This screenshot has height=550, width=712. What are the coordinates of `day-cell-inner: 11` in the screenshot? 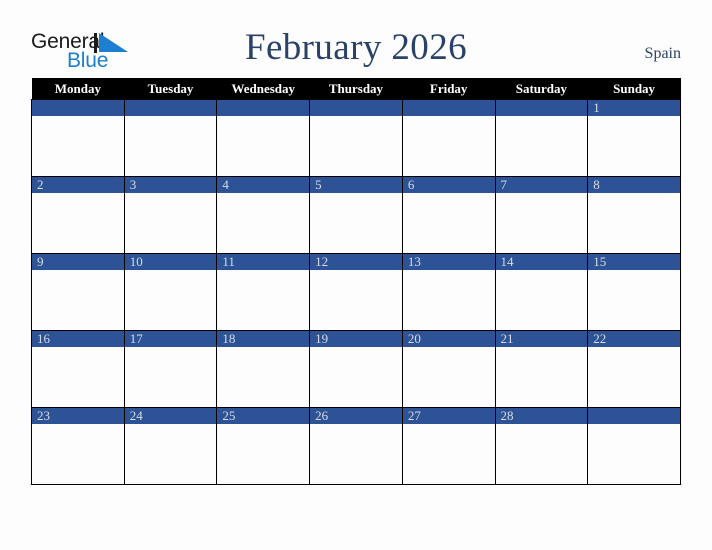 It's located at (263, 292).